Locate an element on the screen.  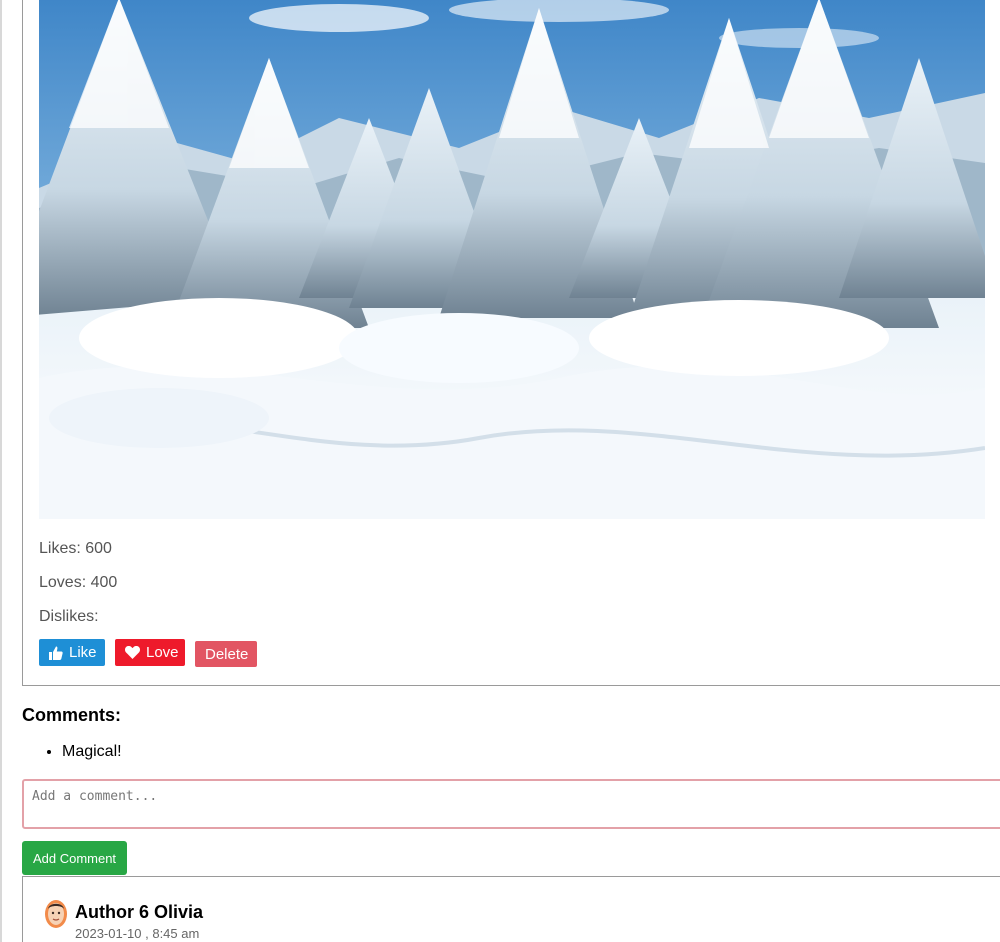
likes-count: Likes: 600 is located at coordinates (75, 548).